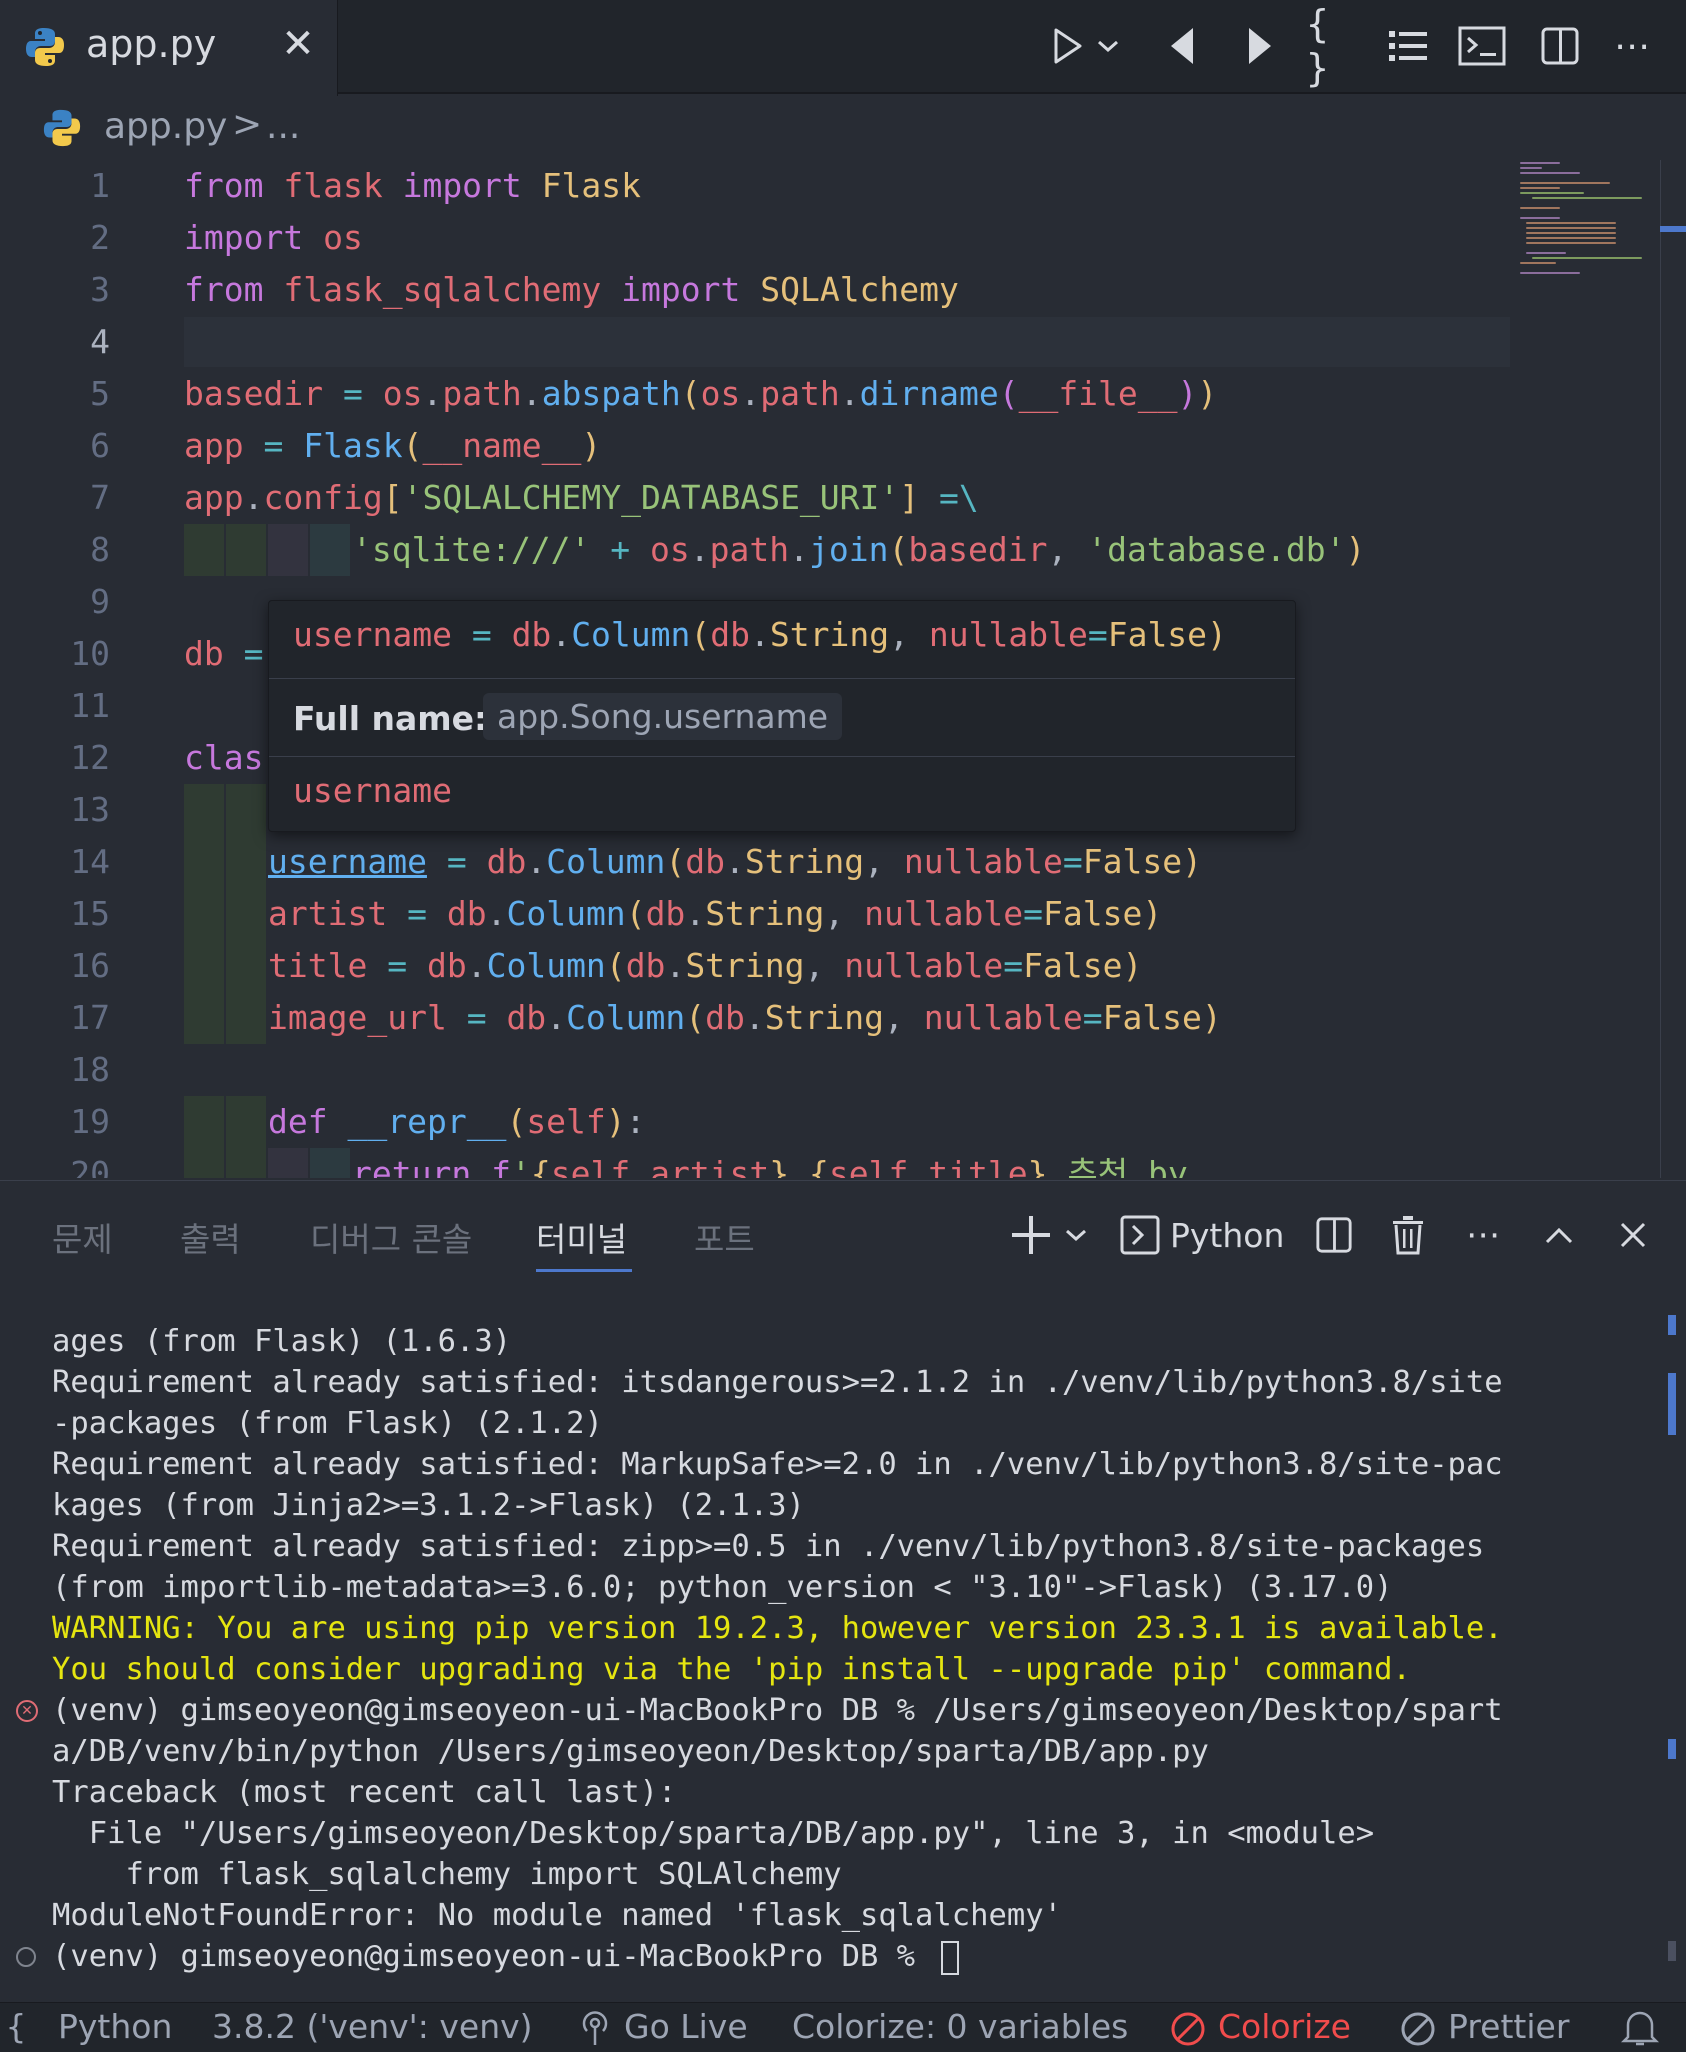 This screenshot has width=1686, height=2052. Describe the element at coordinates (90, 1069) in the screenshot. I see `line-number: 18` at that location.